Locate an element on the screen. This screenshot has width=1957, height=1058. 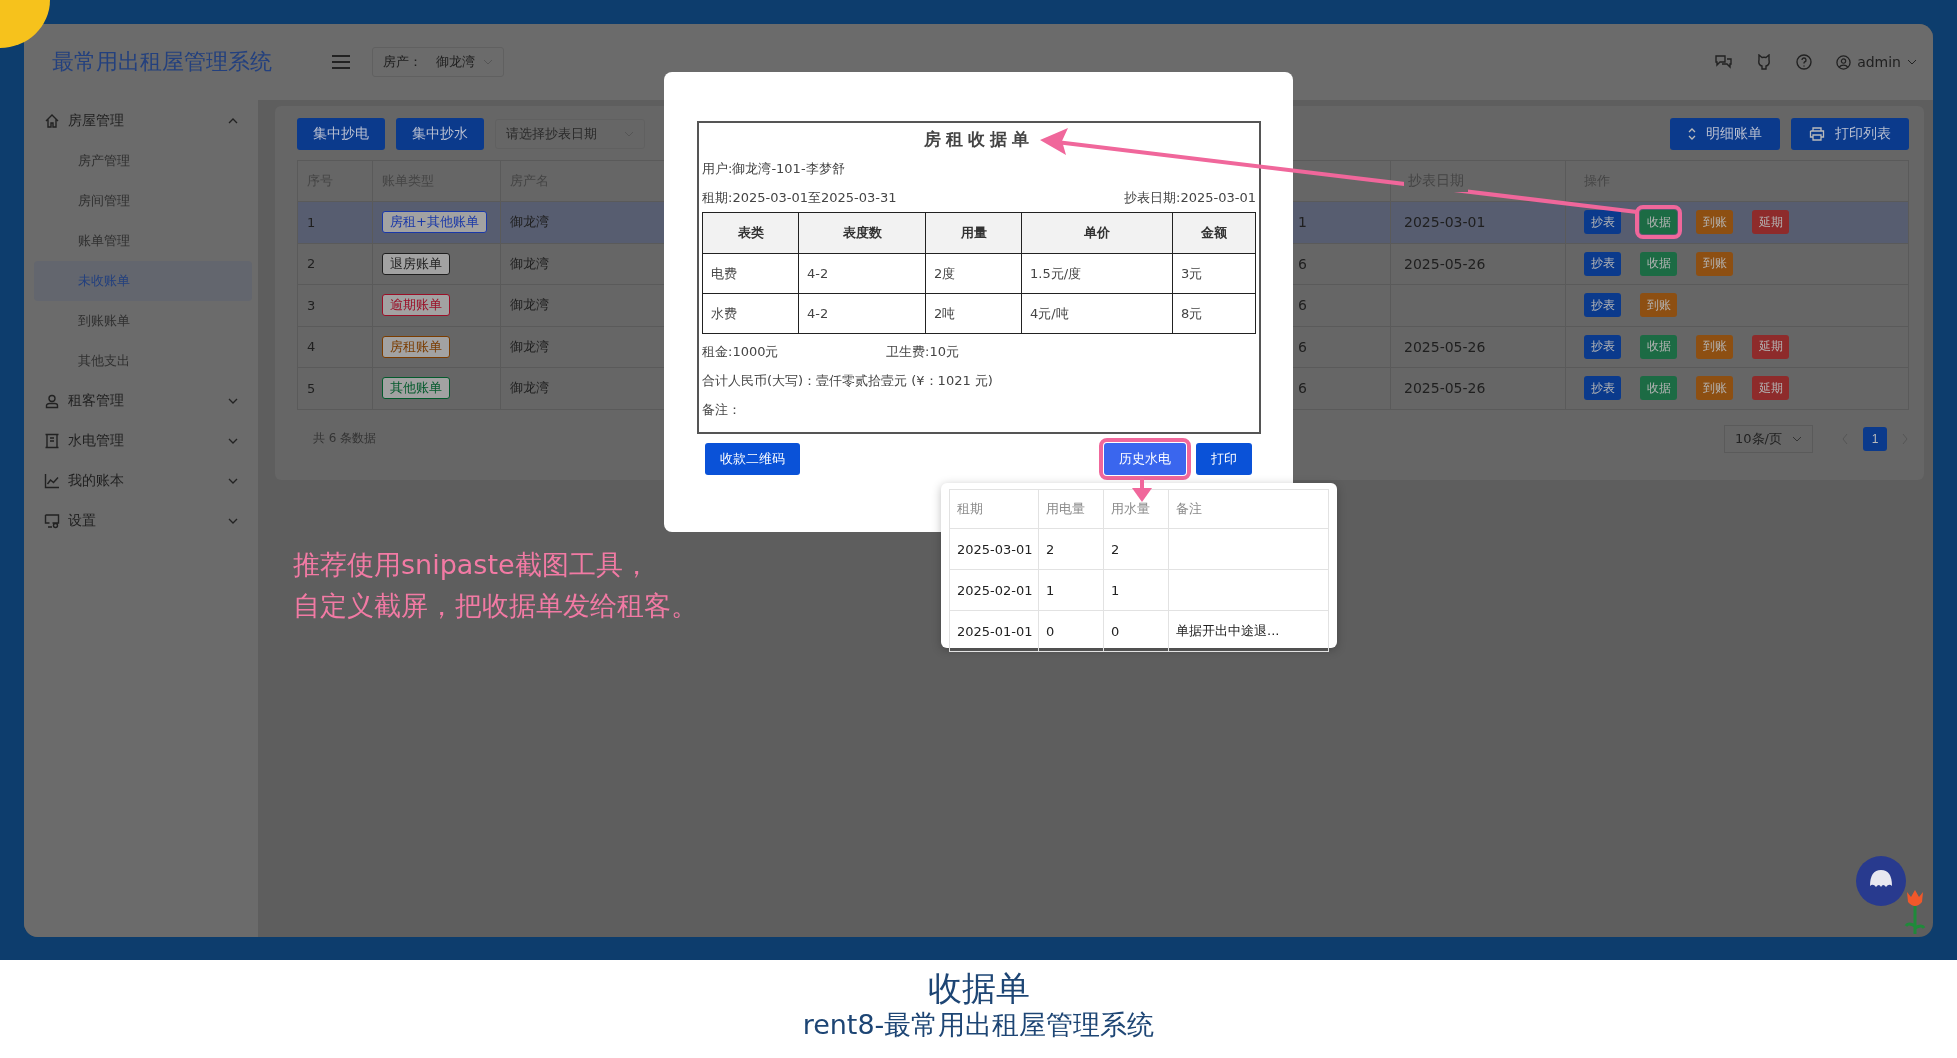
sidebar-item: 租客管理 is located at coordinates (141, 401).